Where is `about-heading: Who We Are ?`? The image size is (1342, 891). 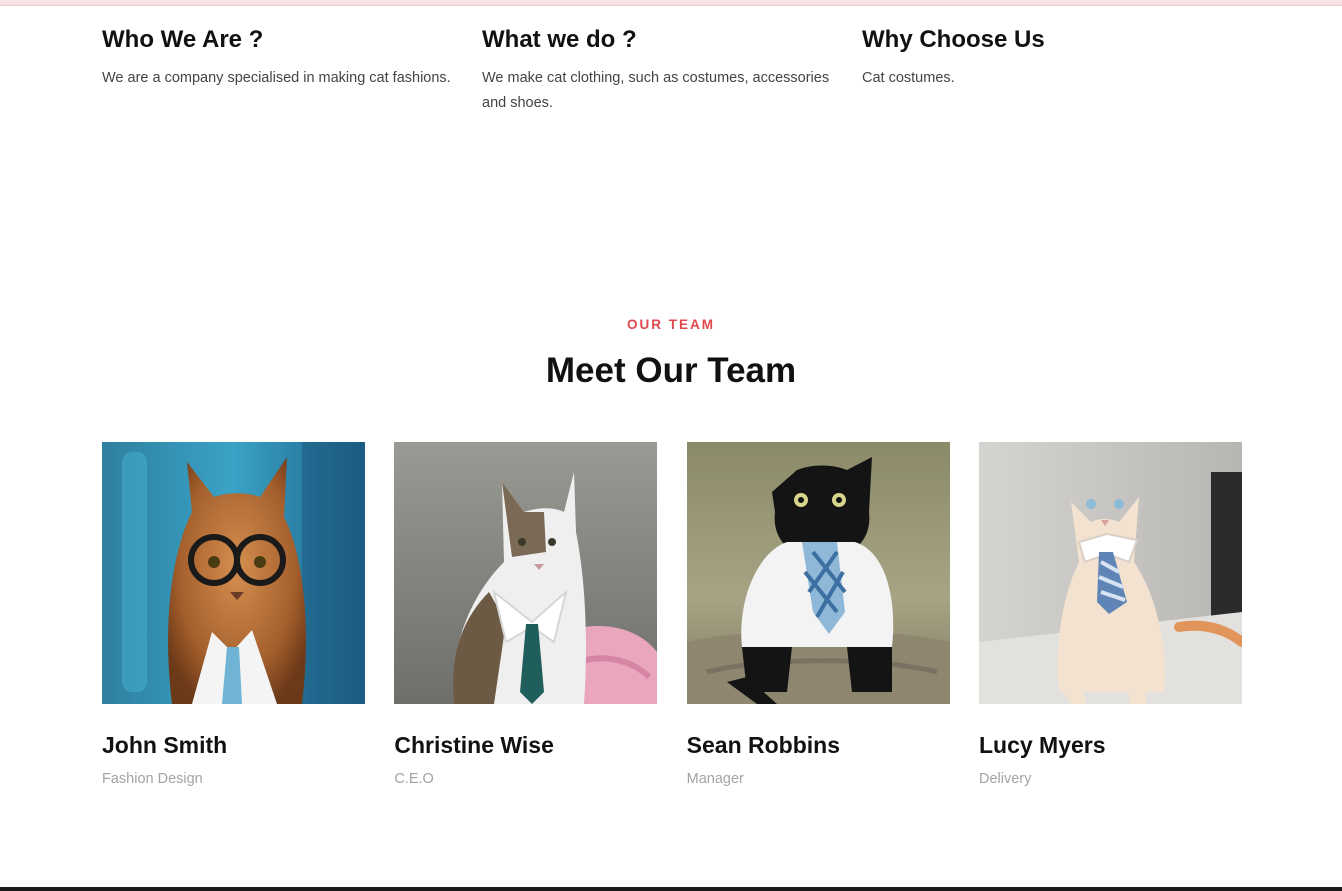 about-heading: Who We Are ? is located at coordinates (183, 39).